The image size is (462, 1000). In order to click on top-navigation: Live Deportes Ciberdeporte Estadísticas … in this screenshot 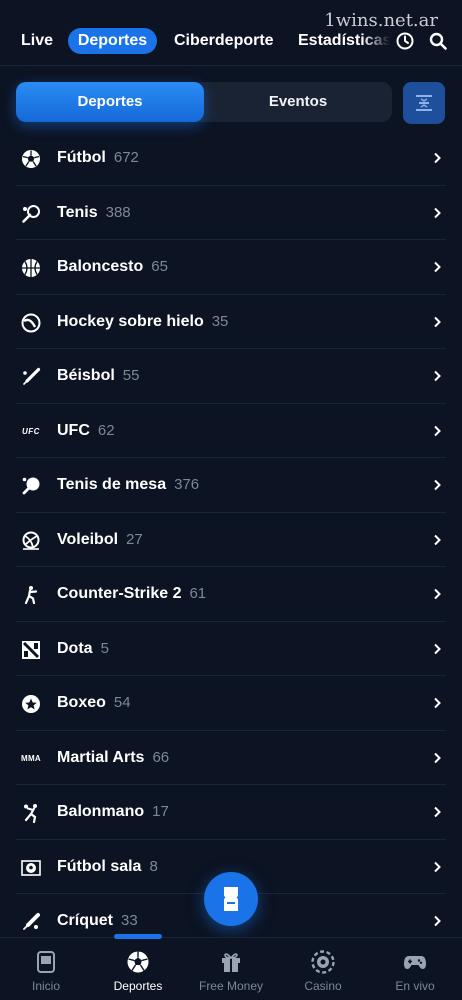, I will do `click(231, 33)`.